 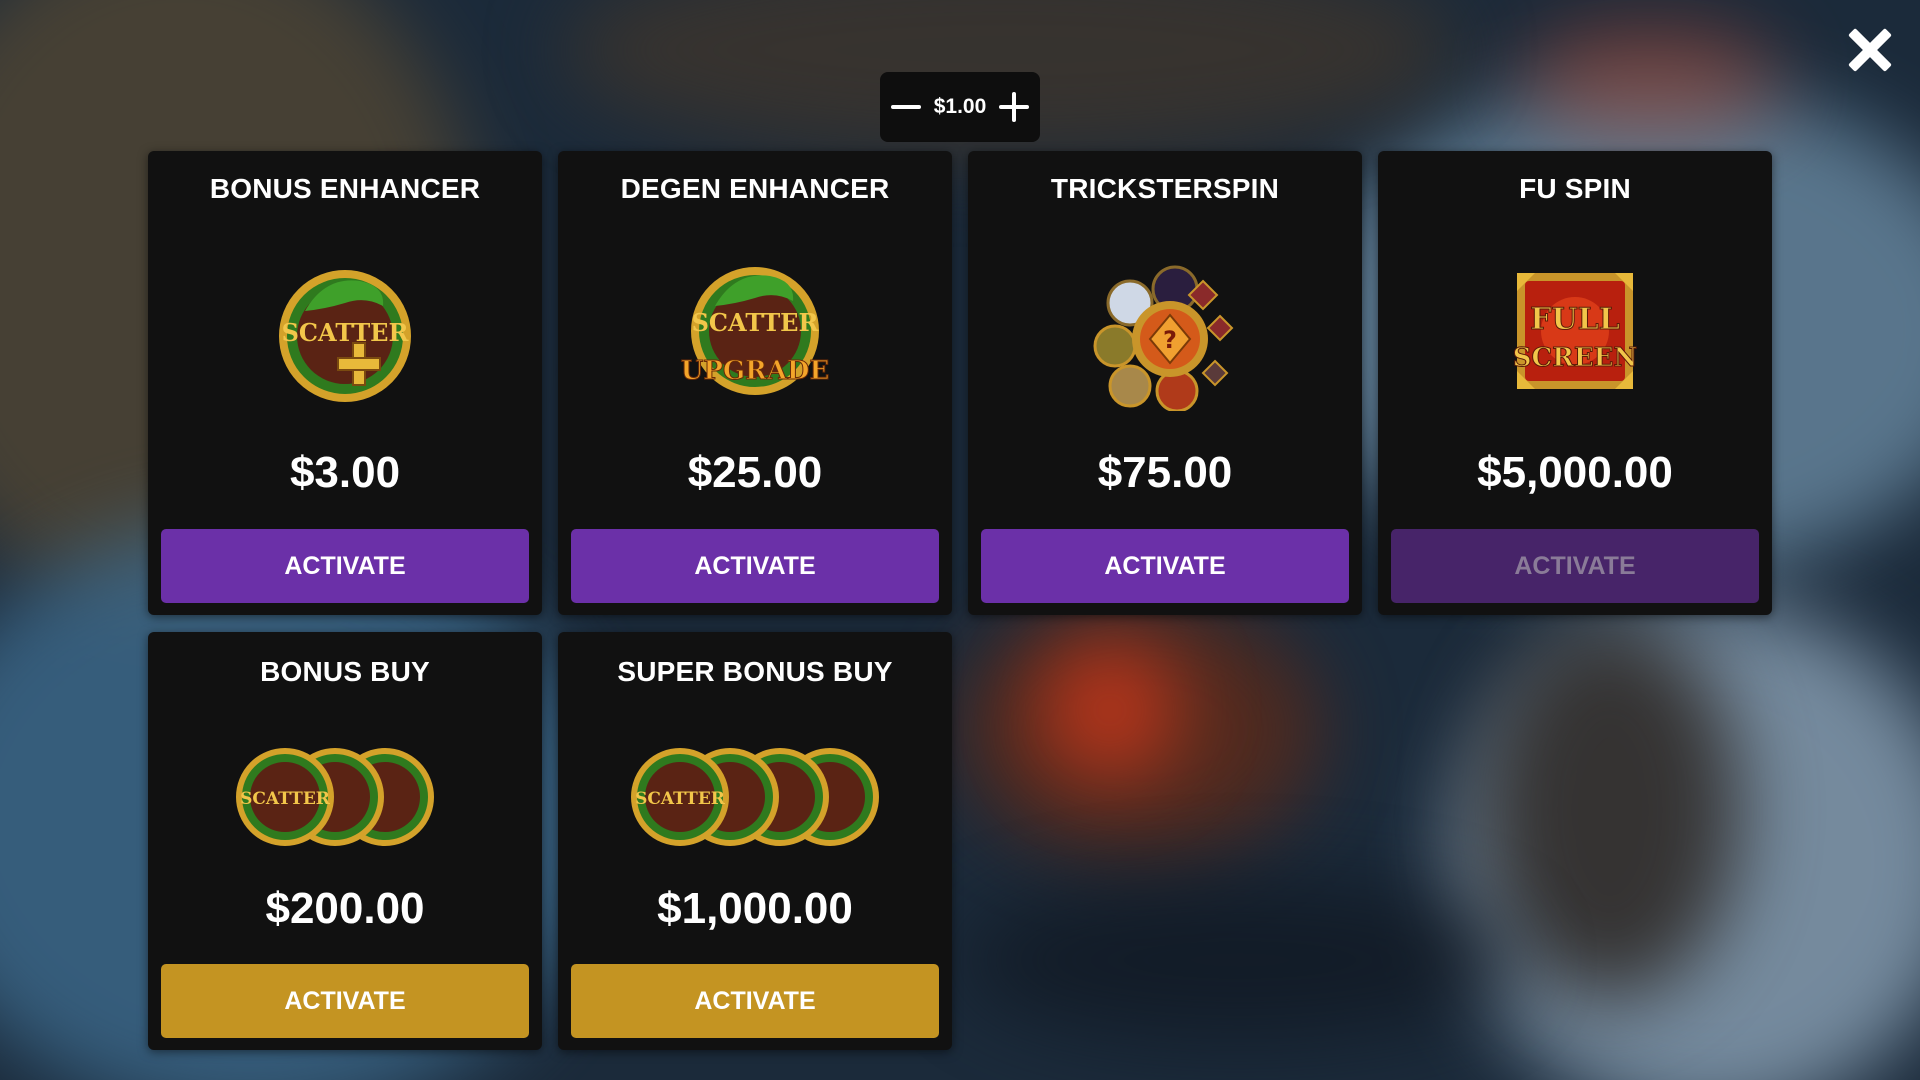 What do you see at coordinates (755, 472) in the screenshot?
I see `card-price: $25.00` at bounding box center [755, 472].